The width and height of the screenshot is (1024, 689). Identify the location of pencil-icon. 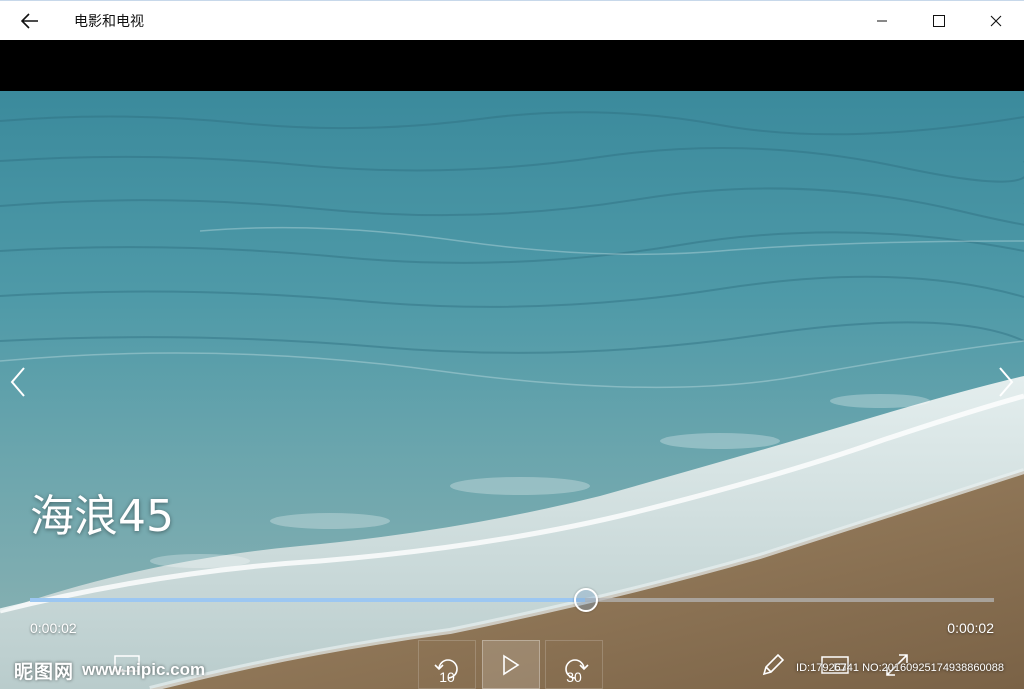
(773, 664).